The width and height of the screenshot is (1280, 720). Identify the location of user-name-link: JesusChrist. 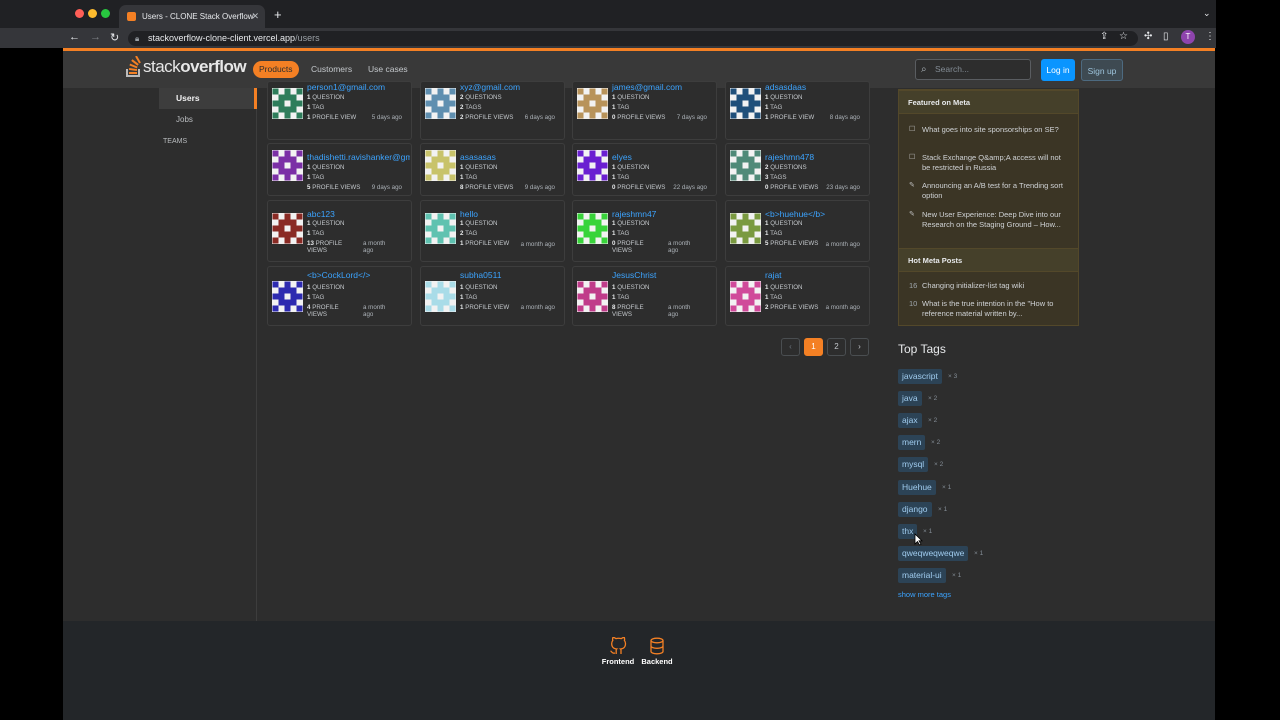
(634, 275).